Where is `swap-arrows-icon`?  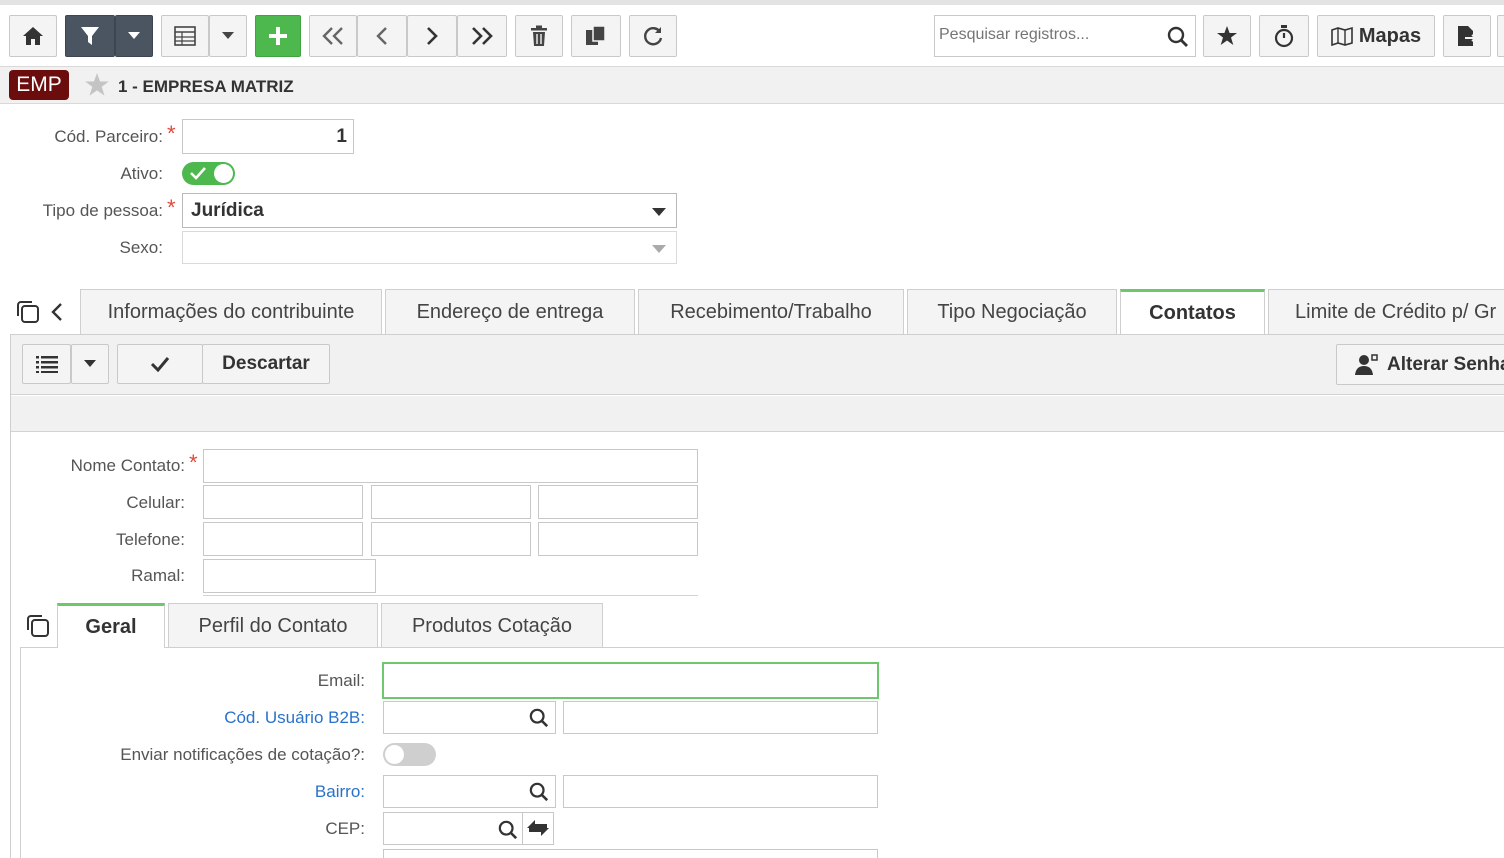
swap-arrows-icon is located at coordinates (538, 828).